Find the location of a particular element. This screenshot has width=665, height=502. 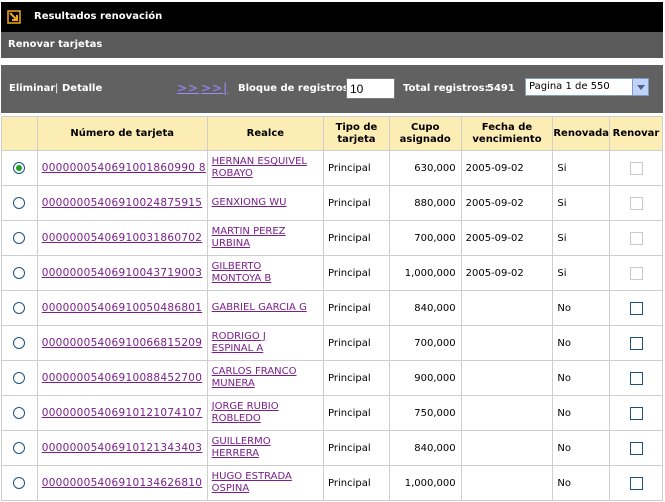

card-number-link: 00000005406910121074107 is located at coordinates (122, 413).